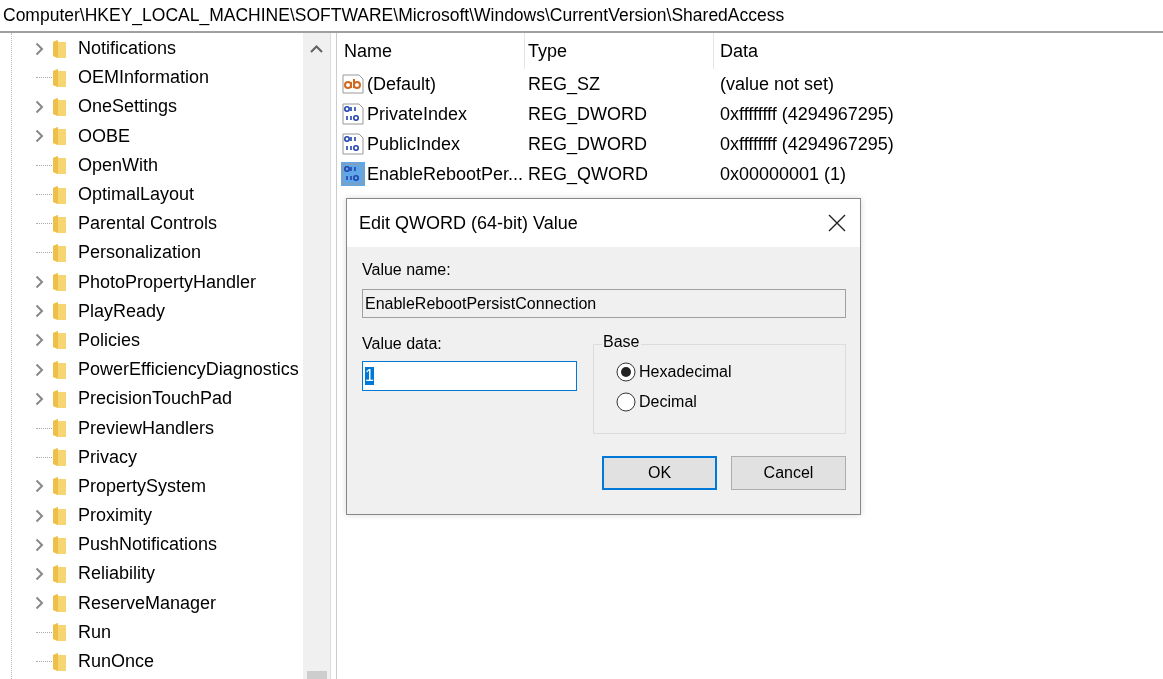 This screenshot has height=679, width=1163. I want to click on radio-label: Decimal, so click(668, 402).